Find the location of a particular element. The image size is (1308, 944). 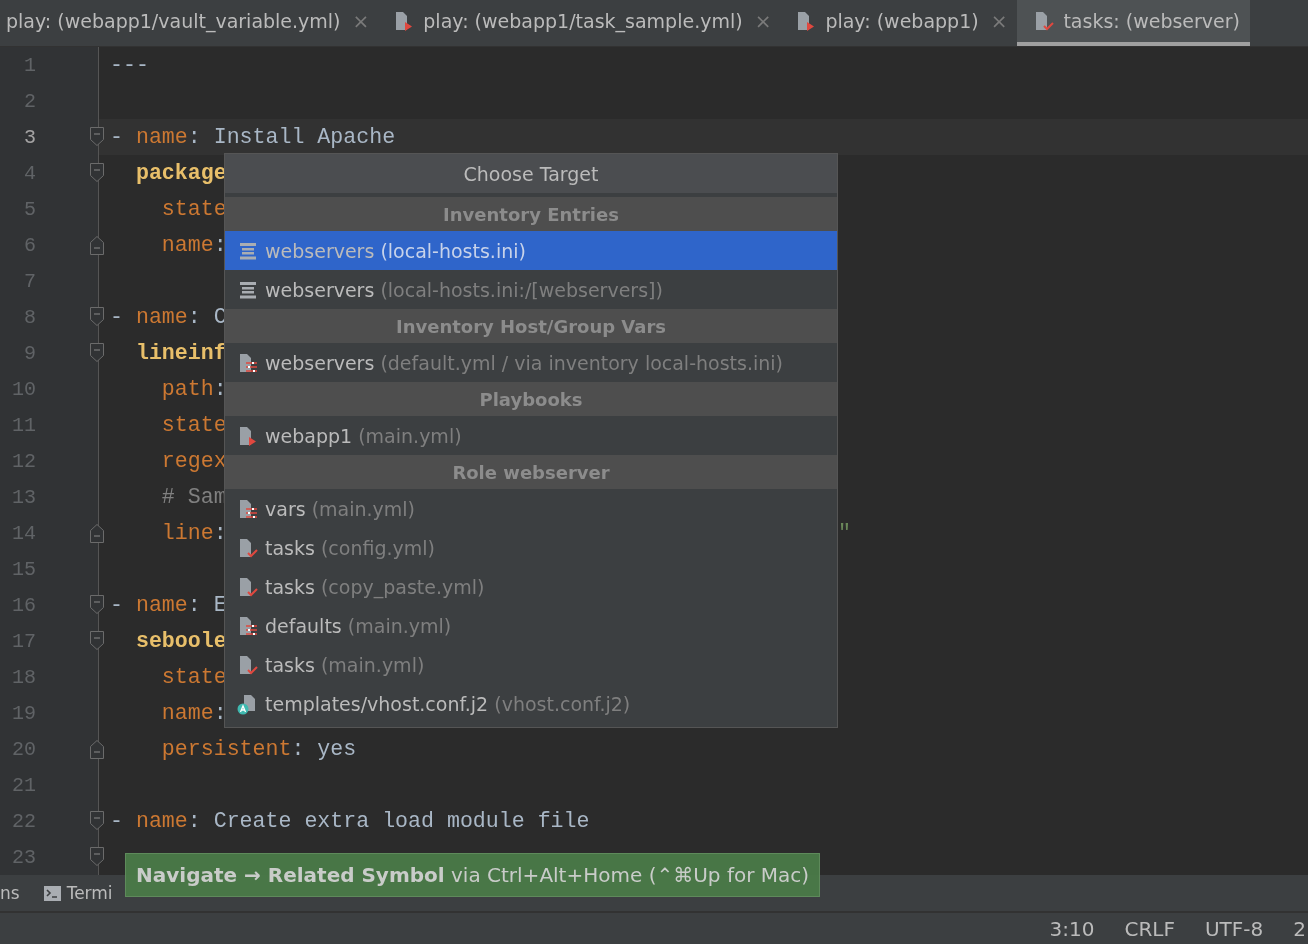

code-line: path: is located at coordinates (193, 389).